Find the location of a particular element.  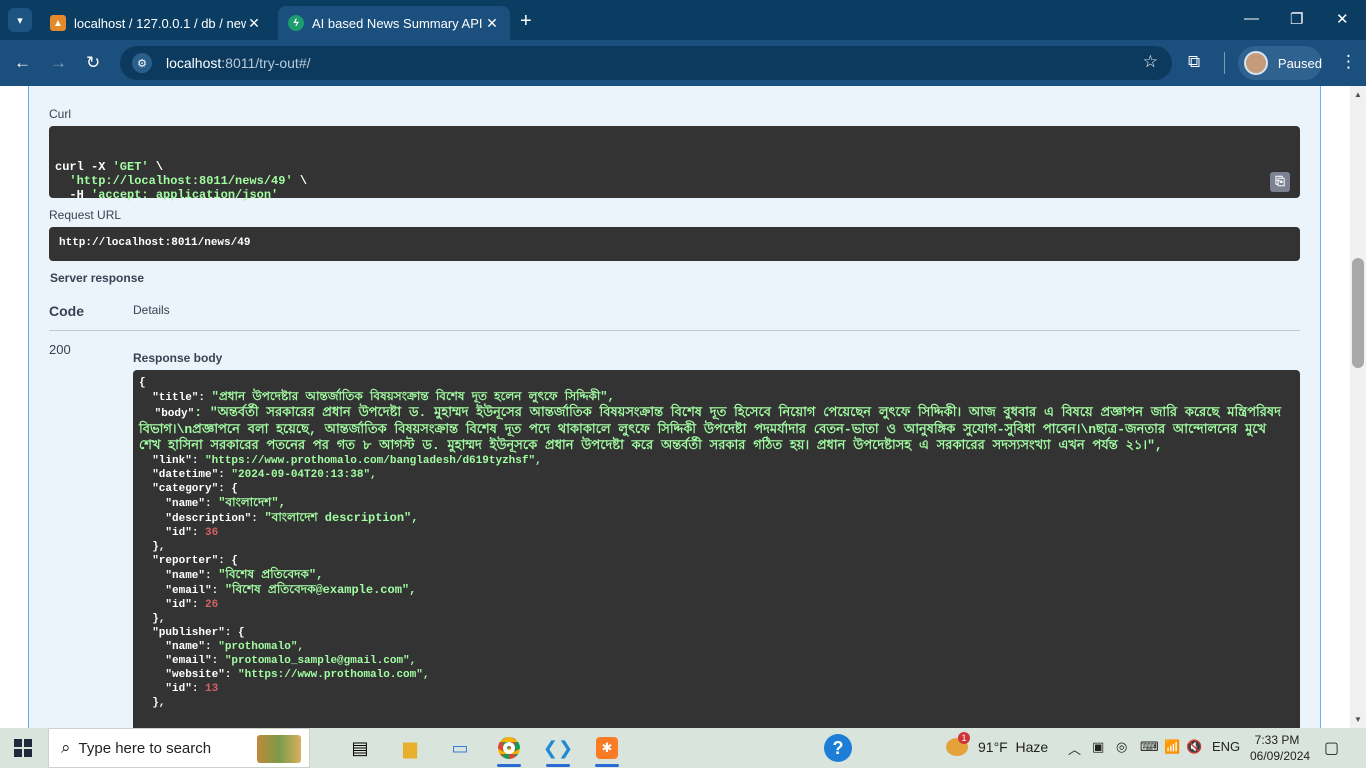

request-url-label: Request URL is located at coordinates (85, 215).